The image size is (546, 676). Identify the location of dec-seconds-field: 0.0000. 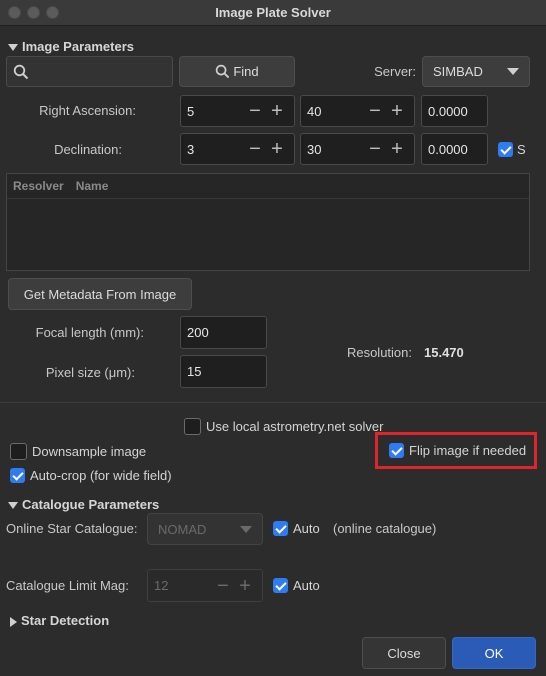
(454, 149).